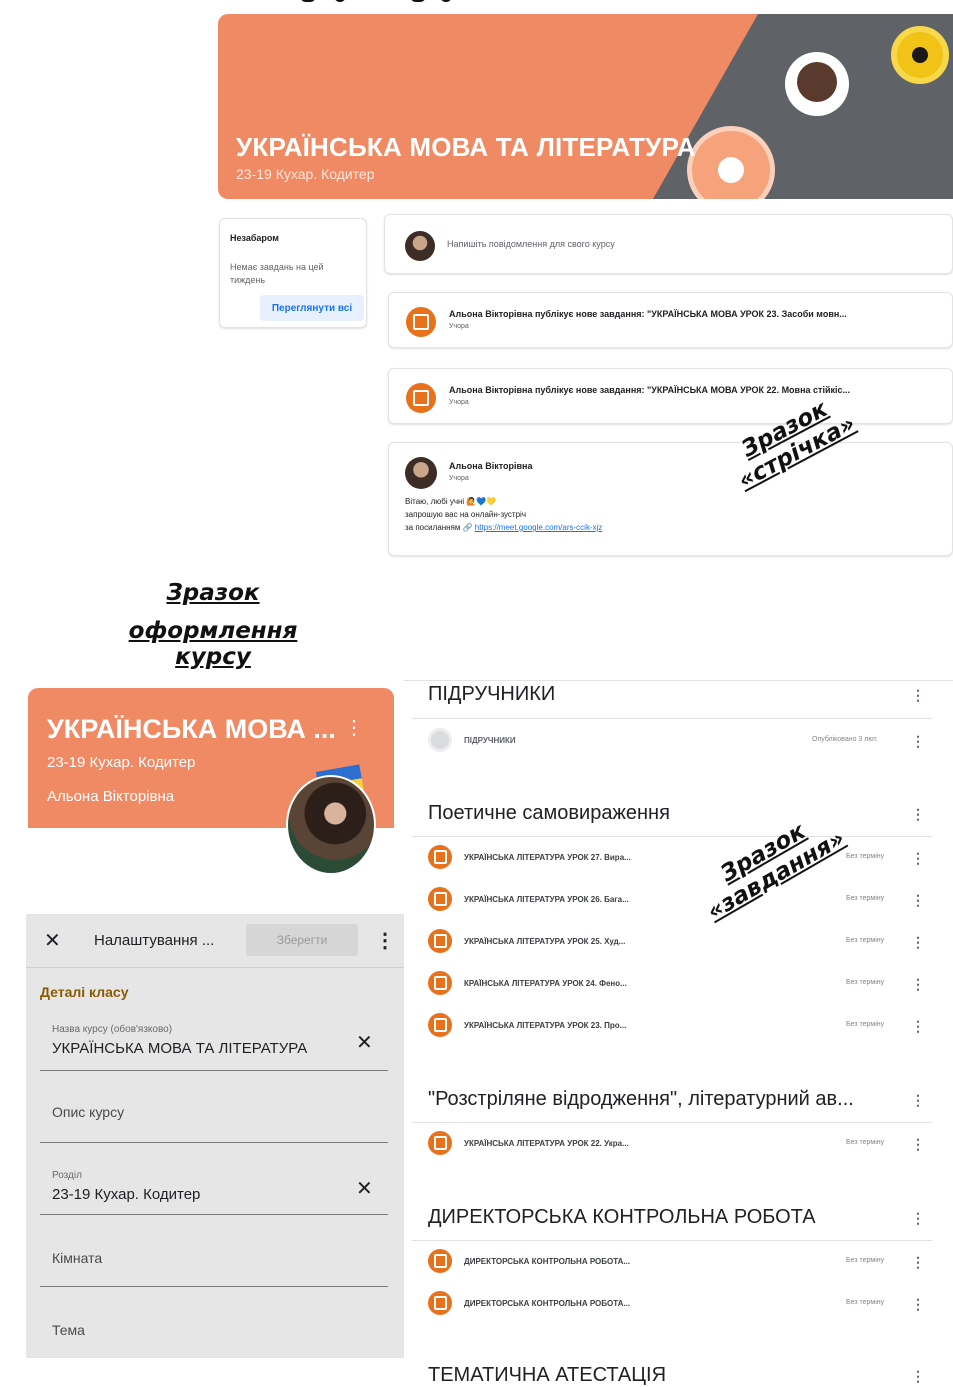 The image size is (953, 1387). Describe the element at coordinates (179, 1048) in the screenshot. I see `course-name-field: УКРАЇНСЬКА МОВА ТА ЛІТЕРАТУРА` at that location.